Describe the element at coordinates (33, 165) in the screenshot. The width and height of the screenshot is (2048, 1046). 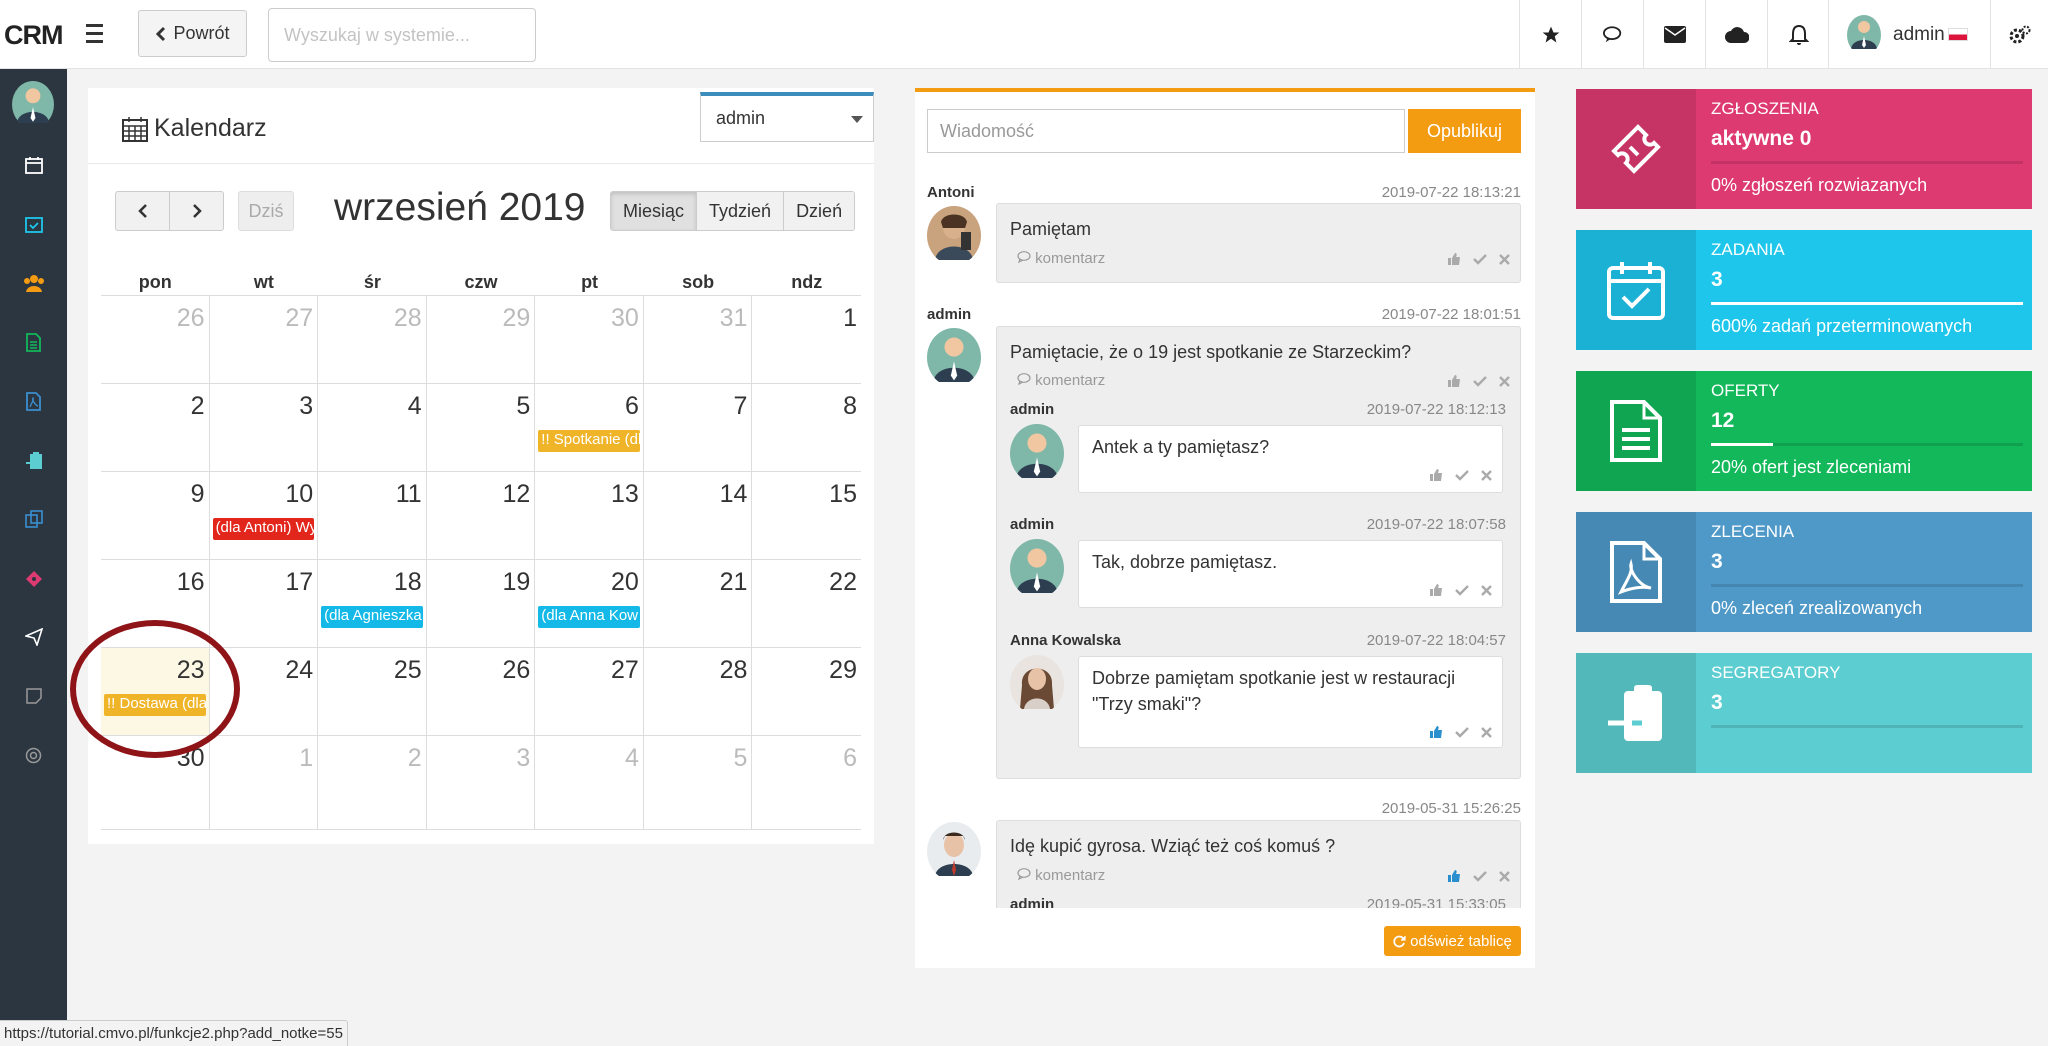
I see `sidebar-item-calendar` at that location.